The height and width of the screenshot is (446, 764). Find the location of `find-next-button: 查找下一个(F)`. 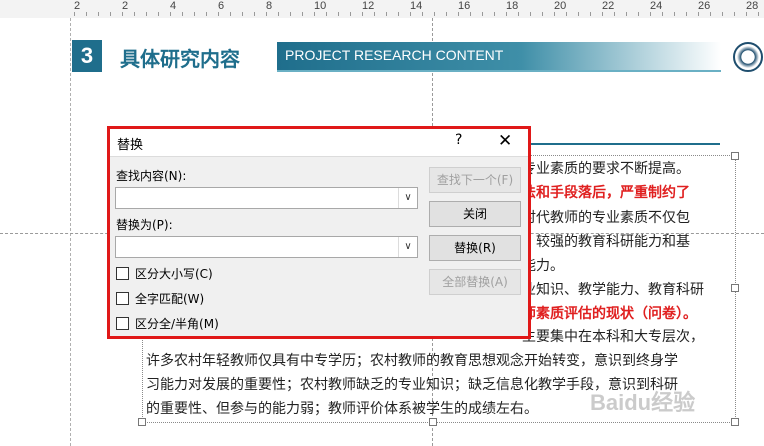

find-next-button: 查找下一个(F) is located at coordinates (475, 180).